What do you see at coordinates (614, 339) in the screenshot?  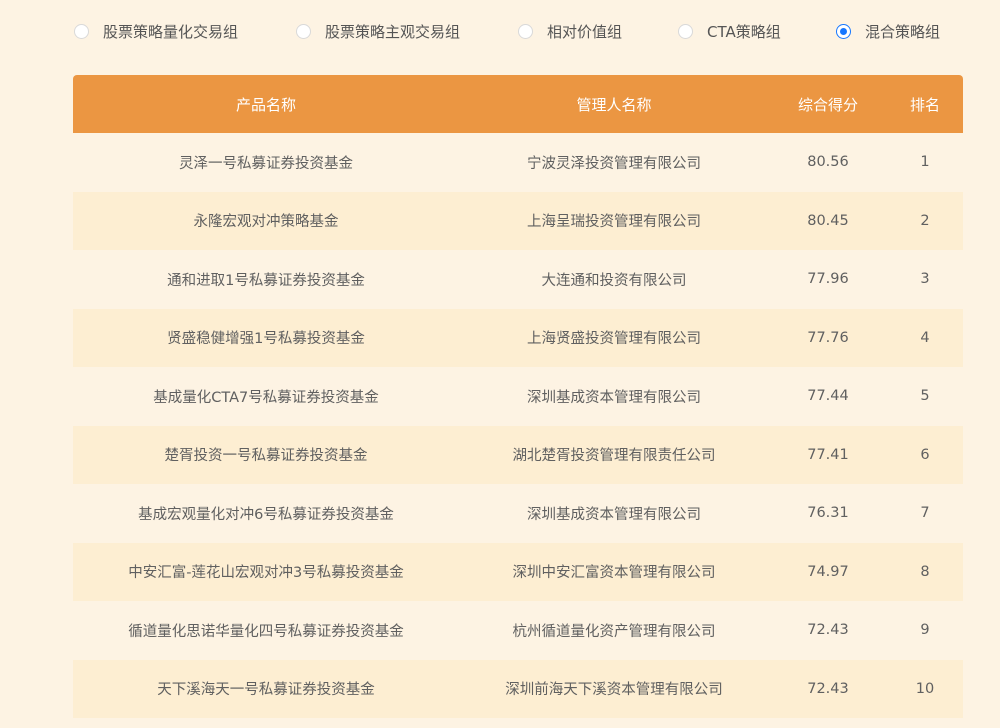 I see `cell-manager-name: 上海贤盛投资管理有限公司` at bounding box center [614, 339].